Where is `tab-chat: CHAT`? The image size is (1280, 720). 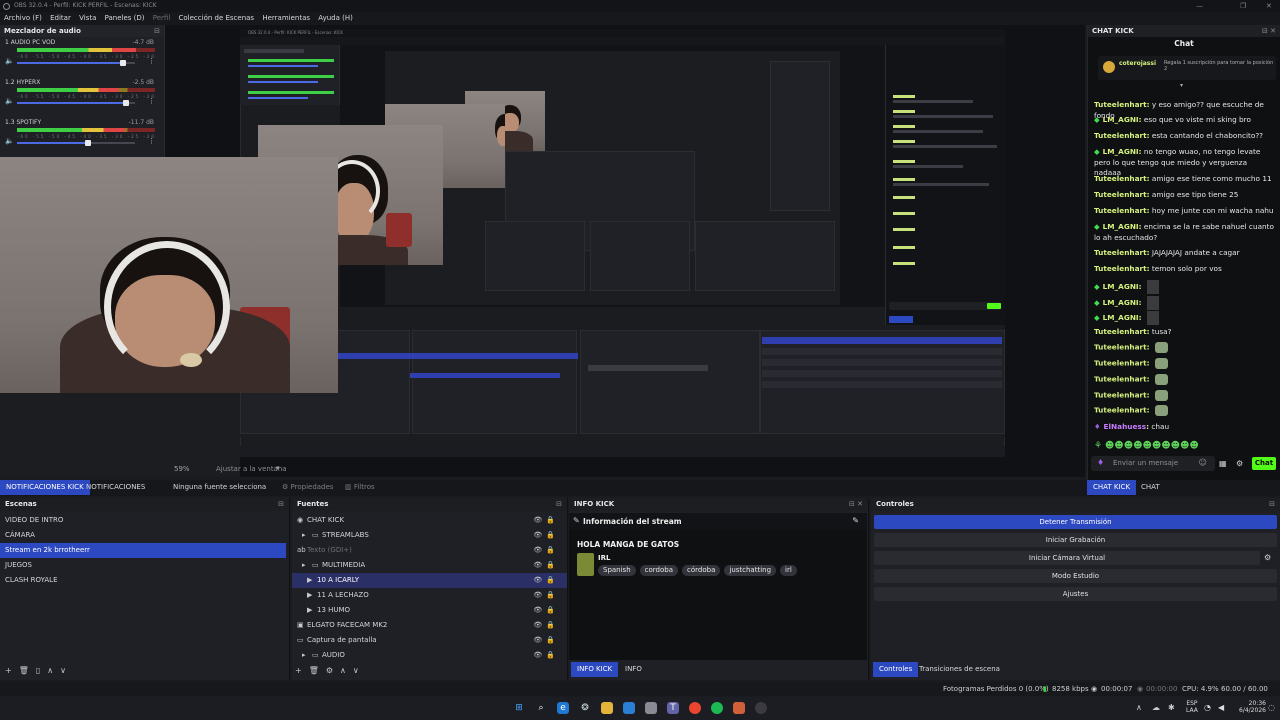 tab-chat: CHAT is located at coordinates (1150, 487).